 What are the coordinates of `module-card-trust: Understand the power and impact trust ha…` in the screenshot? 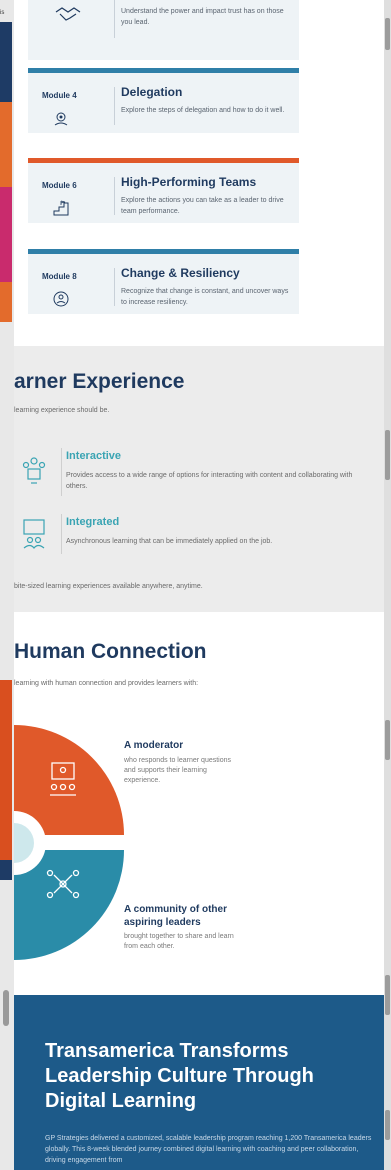 It's located at (163, 30).